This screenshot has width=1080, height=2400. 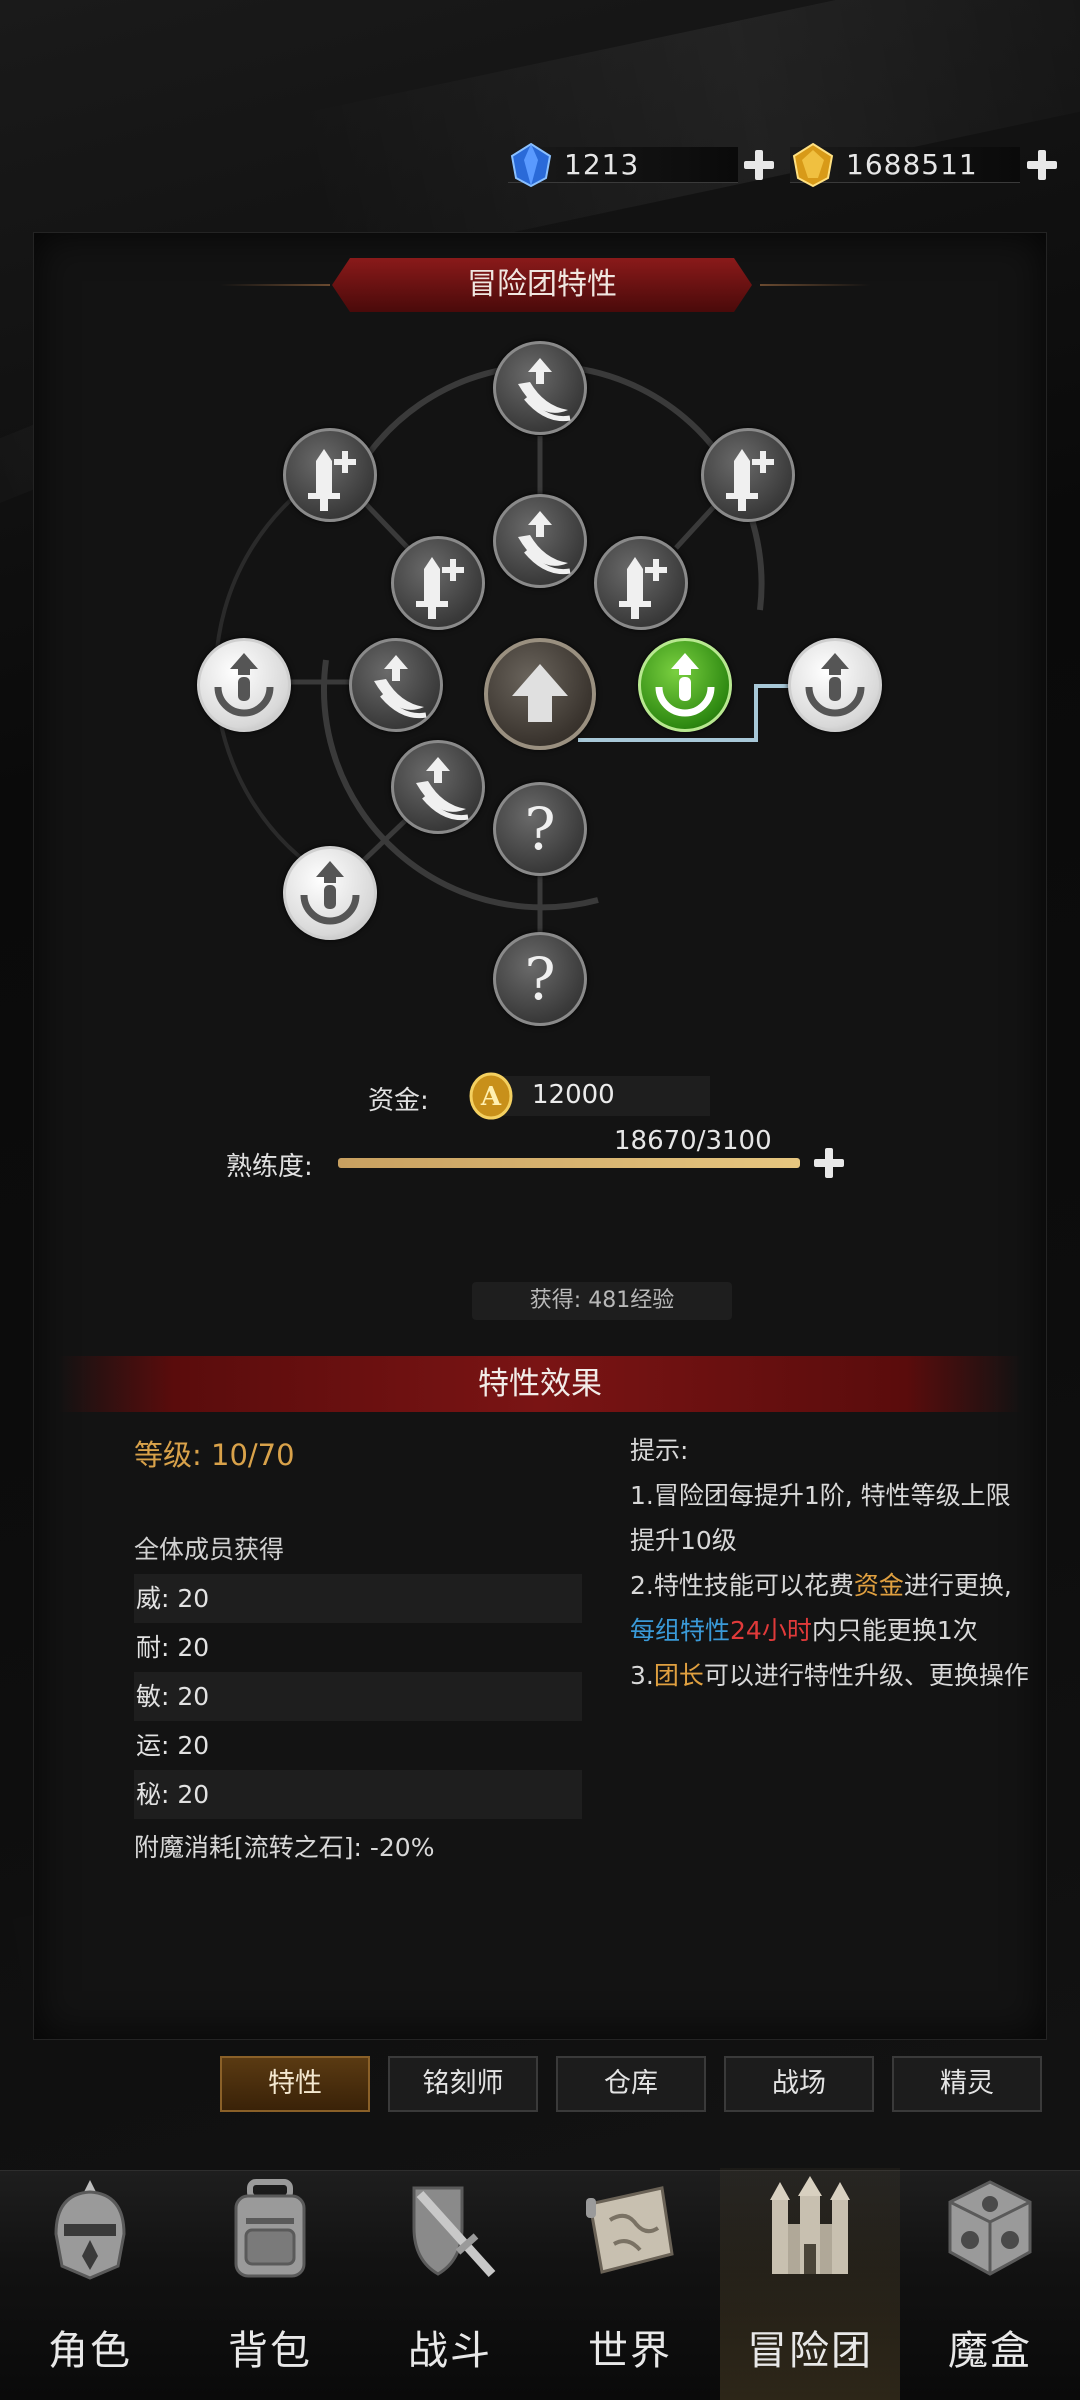 What do you see at coordinates (209, 1549) in the screenshot?
I see `members-gain-title: 全体成员获得` at bounding box center [209, 1549].